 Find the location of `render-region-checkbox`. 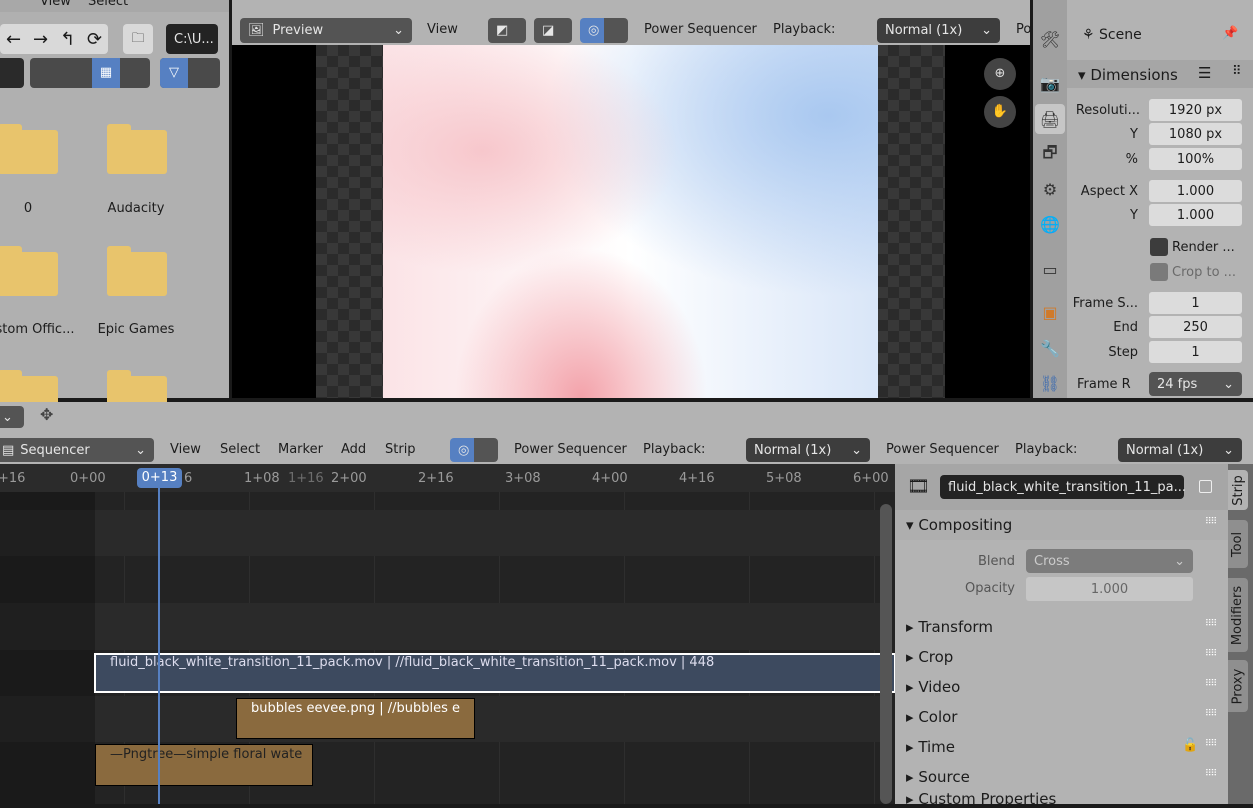

render-region-checkbox is located at coordinates (1159, 247).